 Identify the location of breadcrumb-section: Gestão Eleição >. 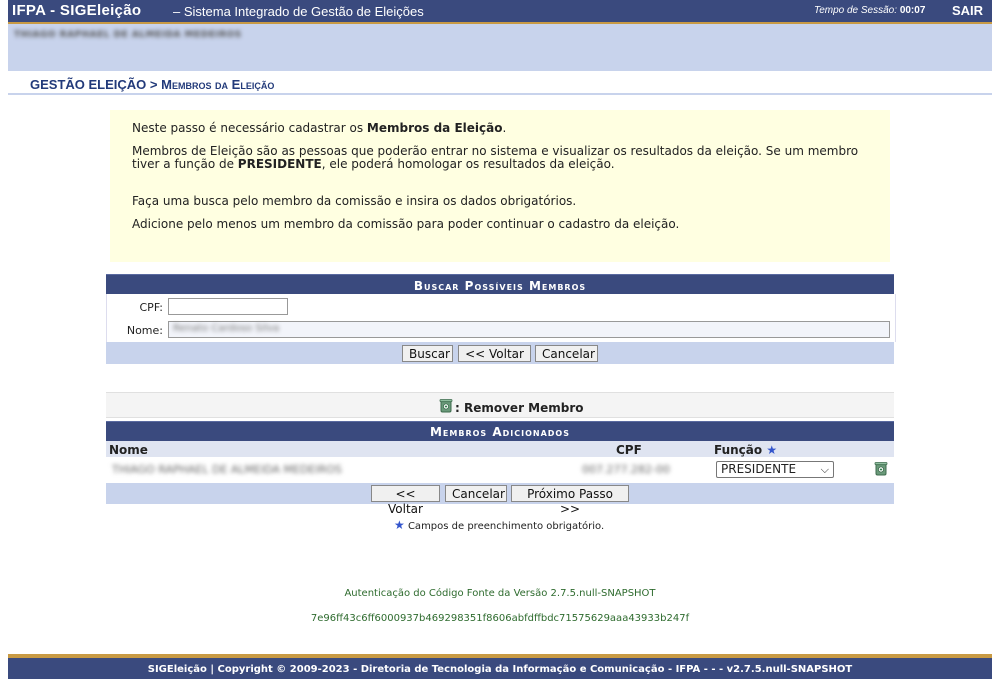
(96, 84).